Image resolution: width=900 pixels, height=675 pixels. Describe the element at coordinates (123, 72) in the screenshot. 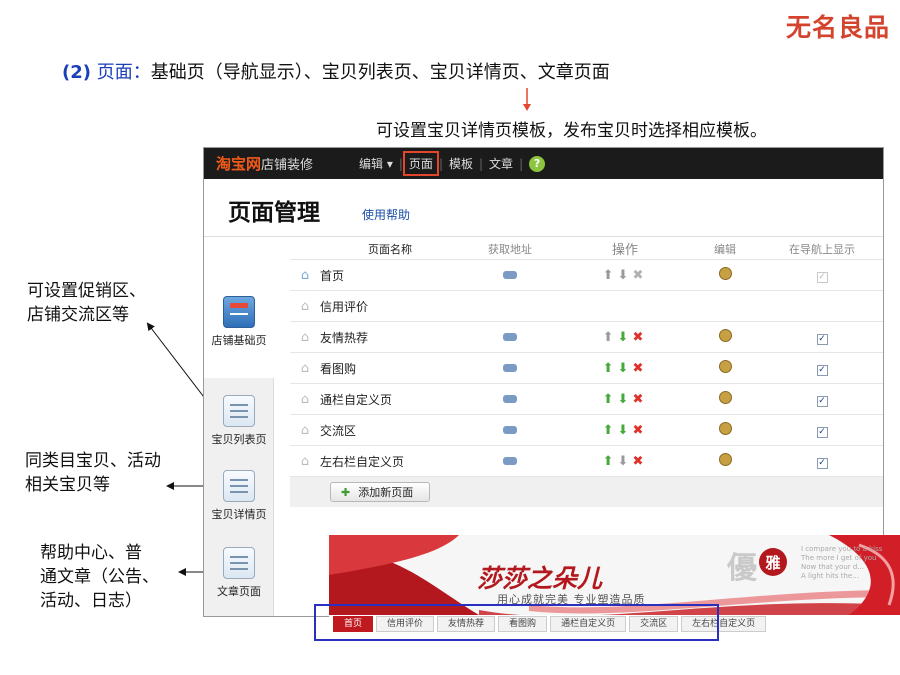

I see `heading-keyword: 页面：` at that location.